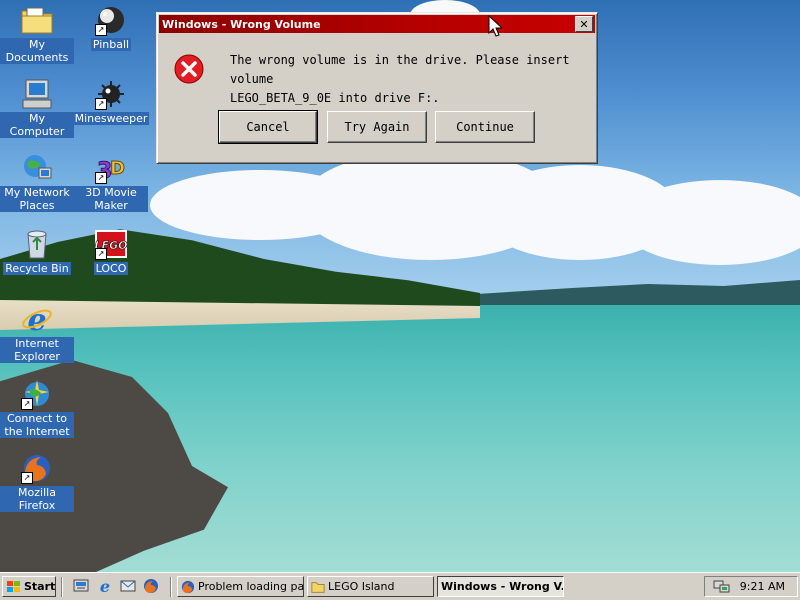 This screenshot has height=600, width=800. What do you see at coordinates (37, 199) in the screenshot?
I see `desktop-icon-label: My Network Places` at bounding box center [37, 199].